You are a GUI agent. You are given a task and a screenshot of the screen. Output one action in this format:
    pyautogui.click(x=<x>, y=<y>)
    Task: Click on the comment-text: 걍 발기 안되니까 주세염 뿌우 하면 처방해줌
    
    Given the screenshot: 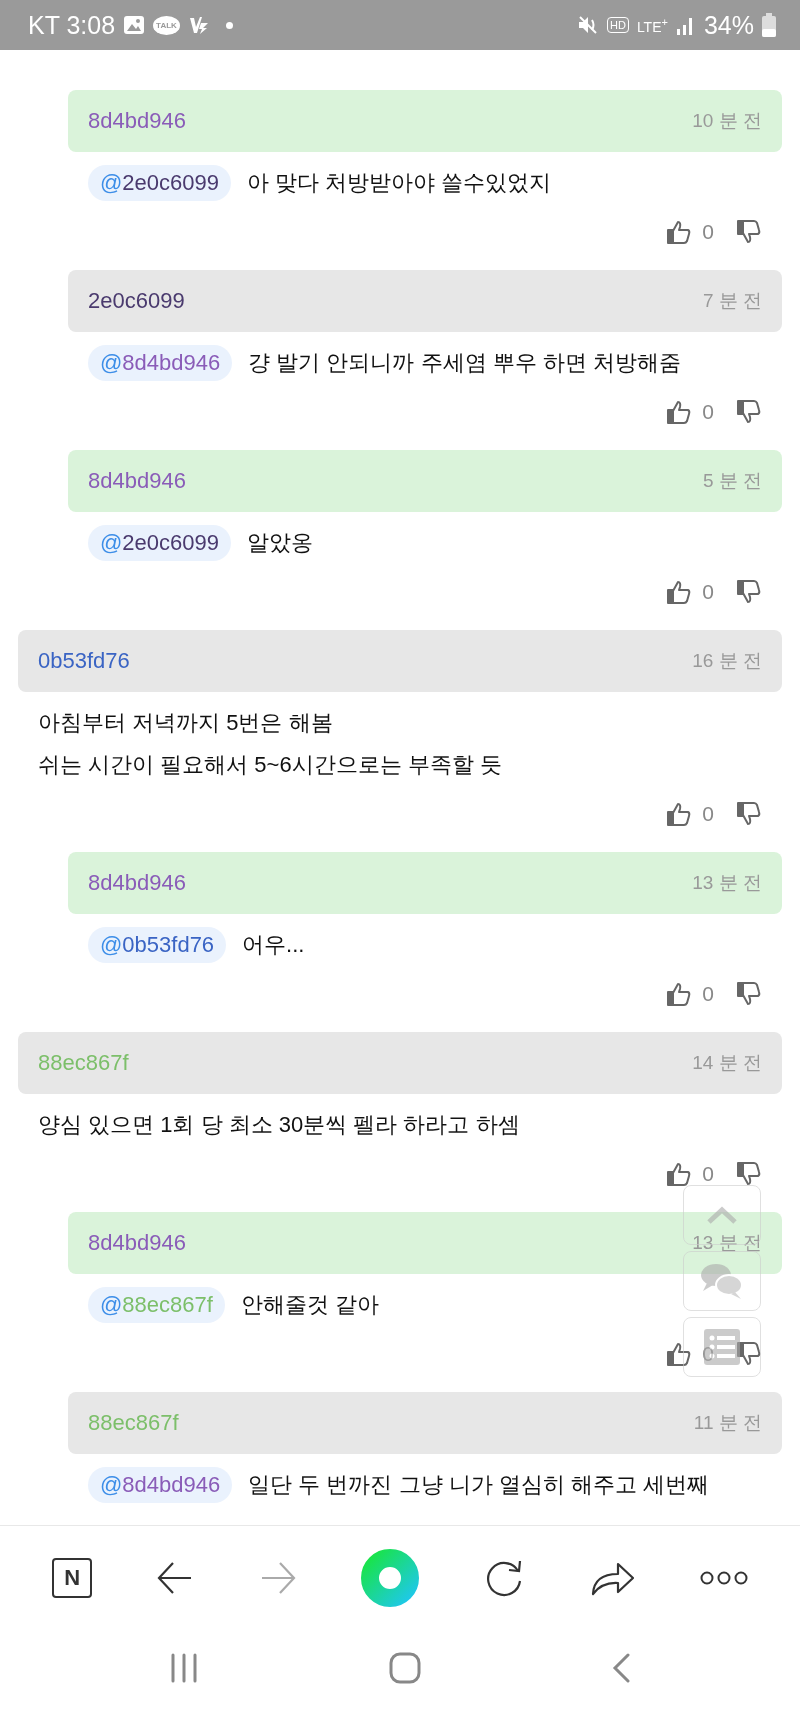 What is the action you would take?
    pyautogui.click(x=464, y=363)
    